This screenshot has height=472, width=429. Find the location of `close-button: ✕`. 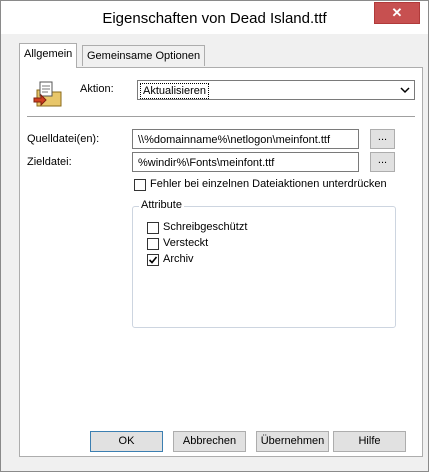

close-button: ✕ is located at coordinates (397, 13).